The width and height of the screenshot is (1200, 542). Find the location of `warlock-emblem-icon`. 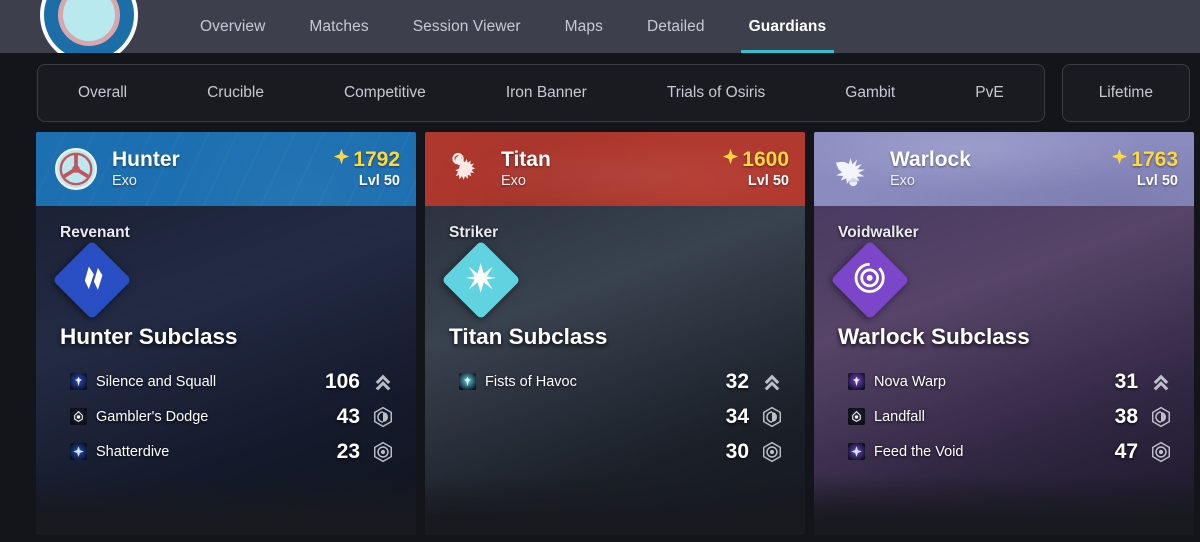

warlock-emblem-icon is located at coordinates (854, 169).